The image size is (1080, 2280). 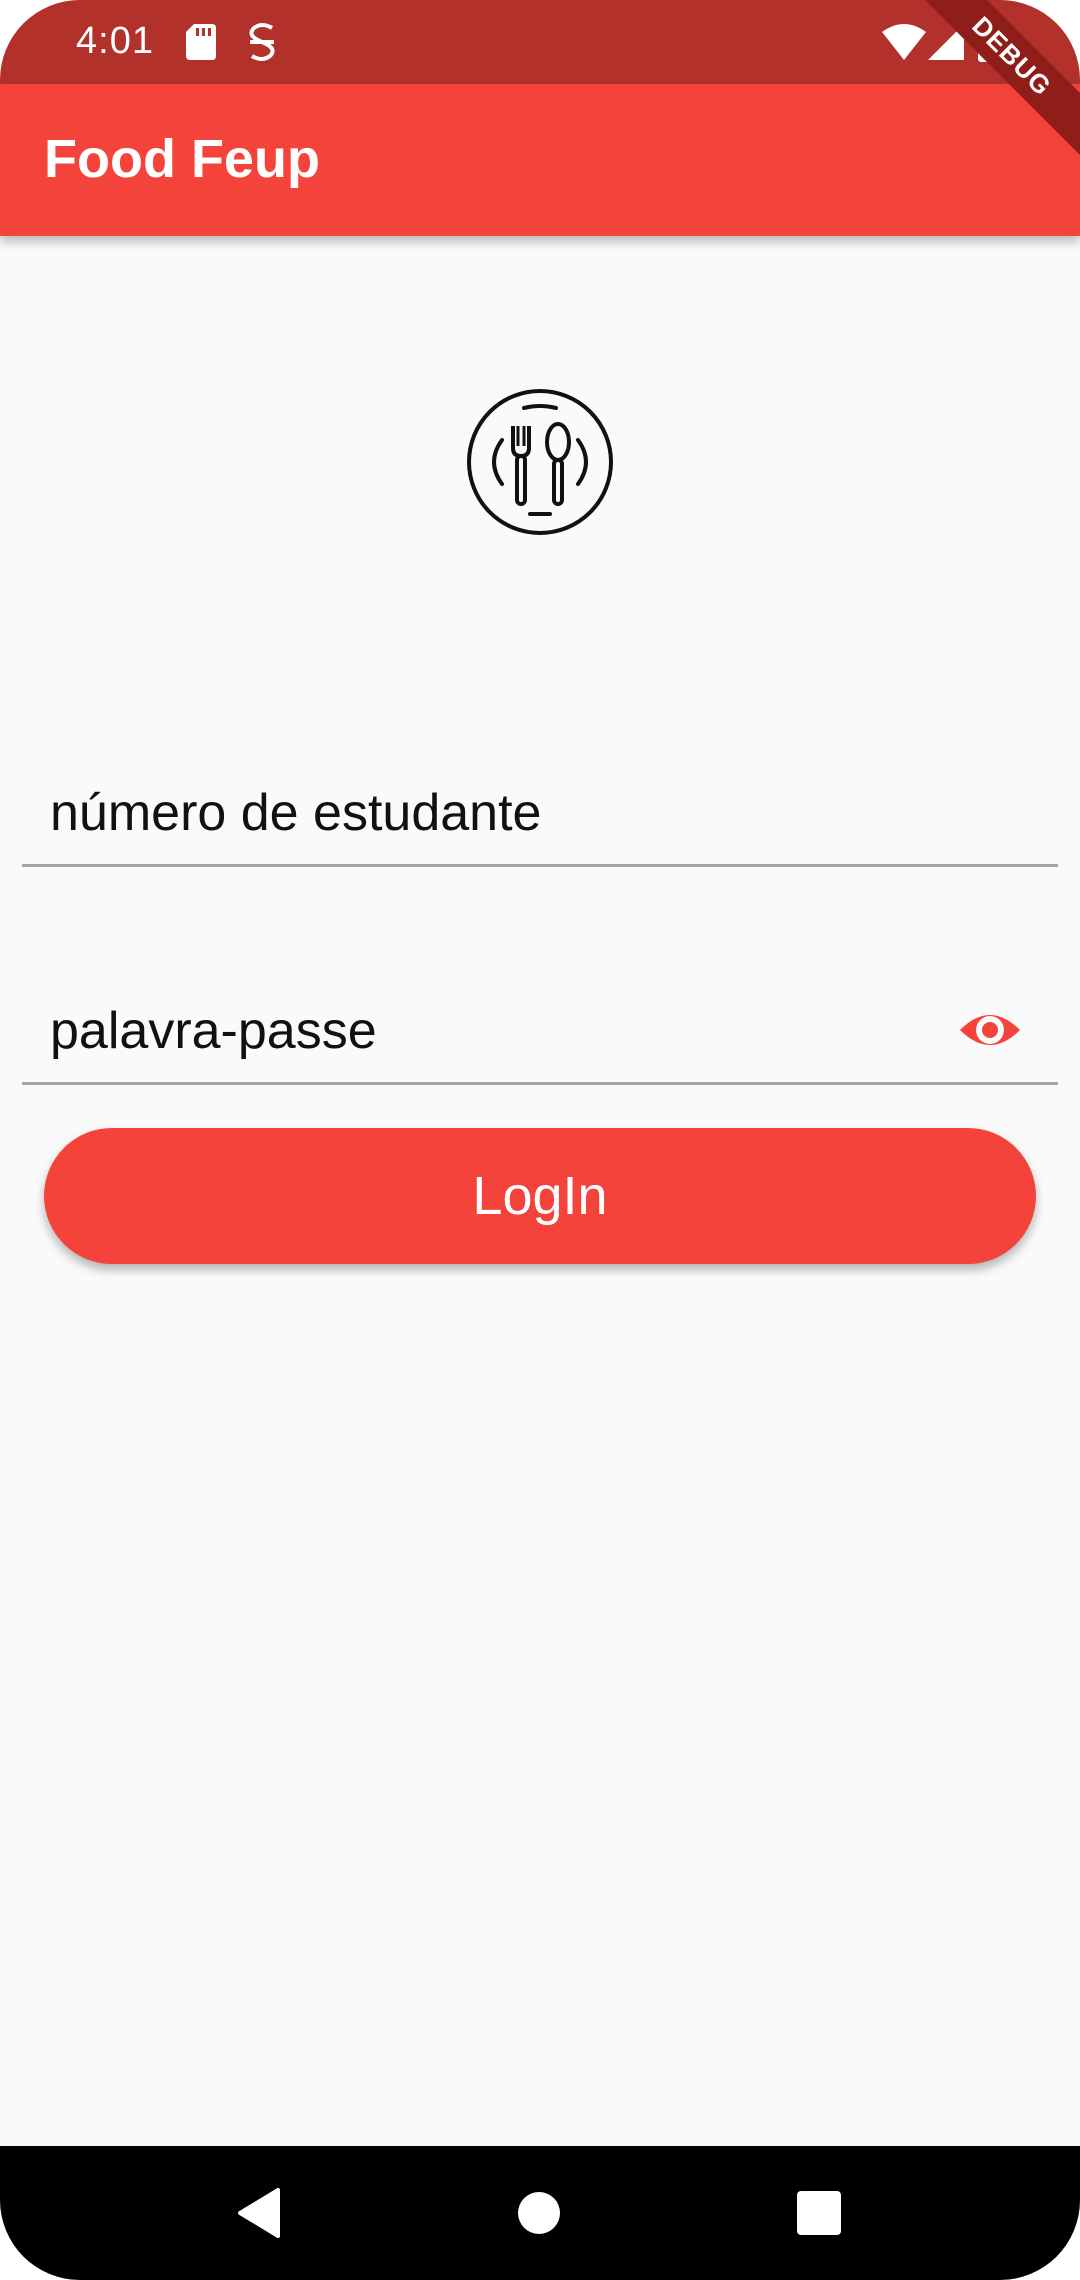 I want to click on eye-icon, so click(x=990, y=1030).